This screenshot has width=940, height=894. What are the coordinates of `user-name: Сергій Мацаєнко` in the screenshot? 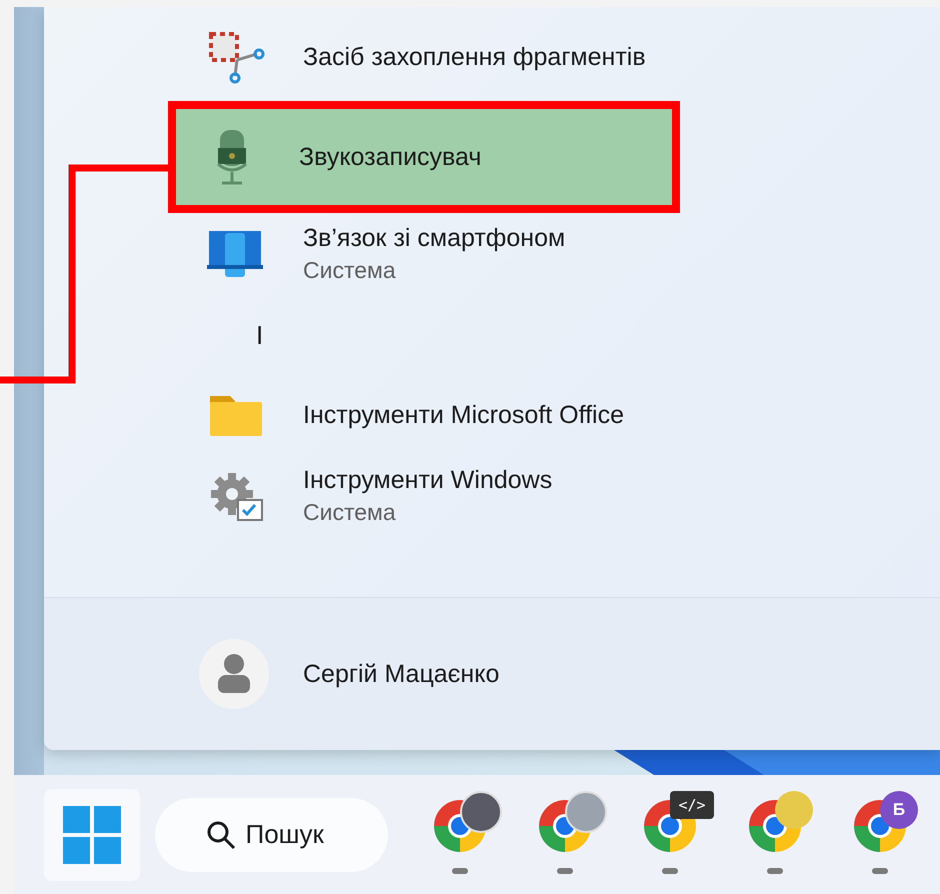 It's located at (401, 674).